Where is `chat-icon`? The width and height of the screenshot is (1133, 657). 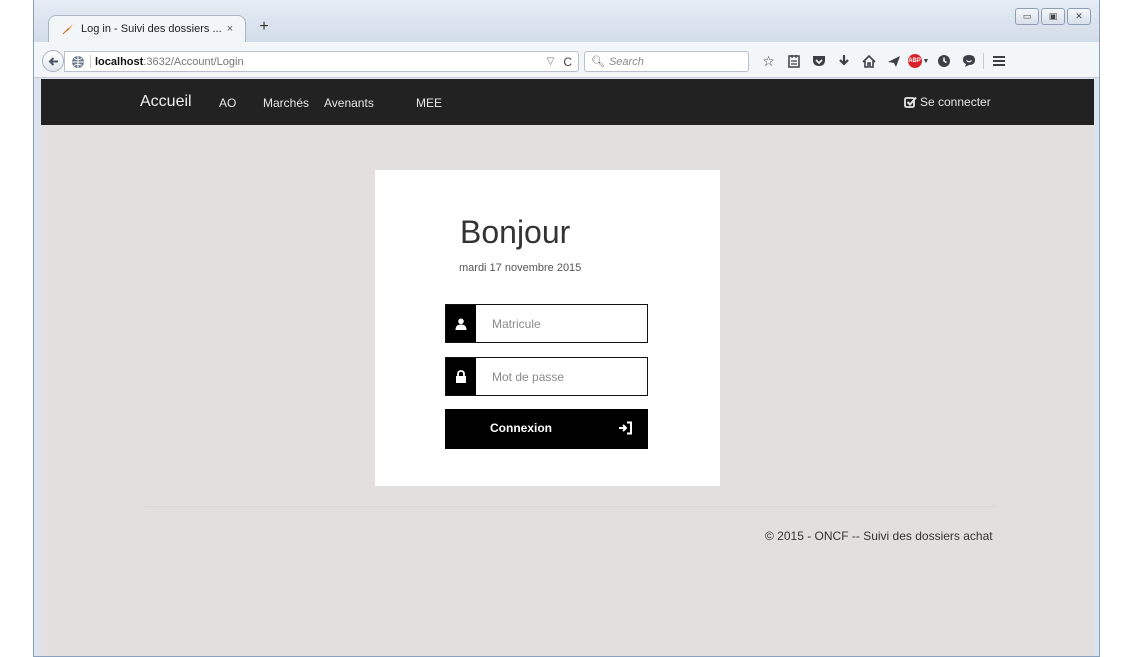 chat-icon is located at coordinates (968, 61).